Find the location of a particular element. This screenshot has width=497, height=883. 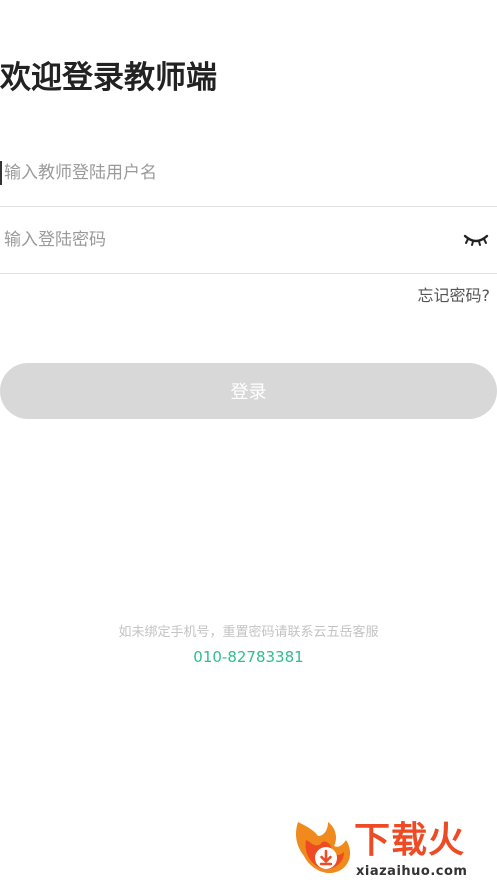

password-input is located at coordinates (220, 240).